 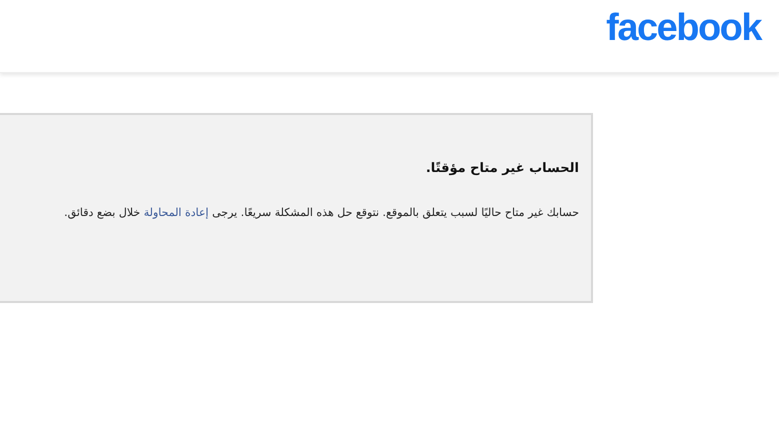 What do you see at coordinates (321, 212) in the screenshot?
I see `notice-message: حسابك غير متاح حاليًا لسبب يتعلق بالموقع. نتوقع حل هذه المشكلة سريعًا. يرجى إعادة المحاولة خلال بضع دقائق.` at bounding box center [321, 212].